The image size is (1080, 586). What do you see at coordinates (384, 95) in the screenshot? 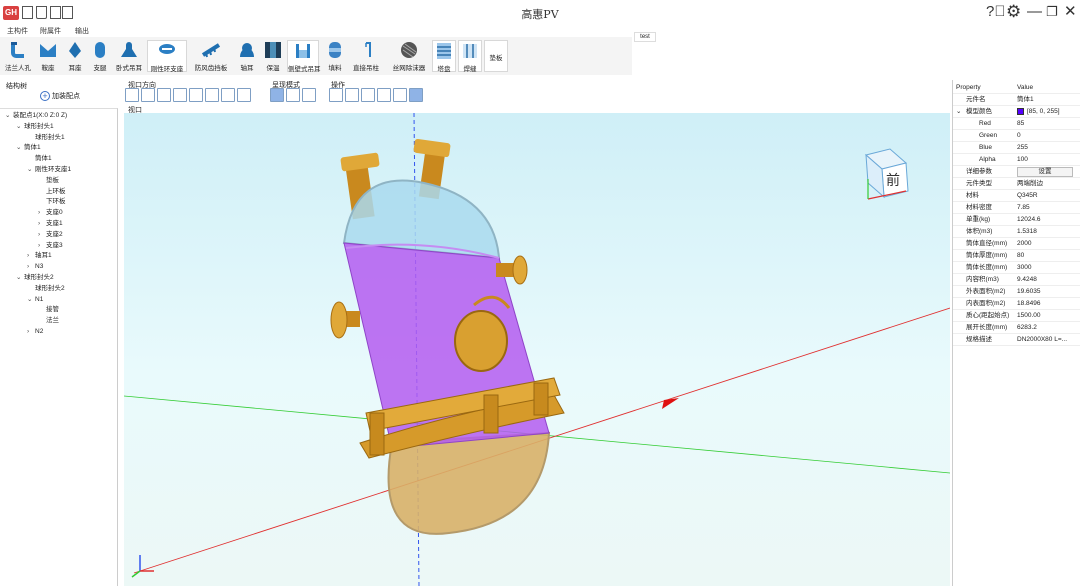
I see `visibility-icon` at bounding box center [384, 95].